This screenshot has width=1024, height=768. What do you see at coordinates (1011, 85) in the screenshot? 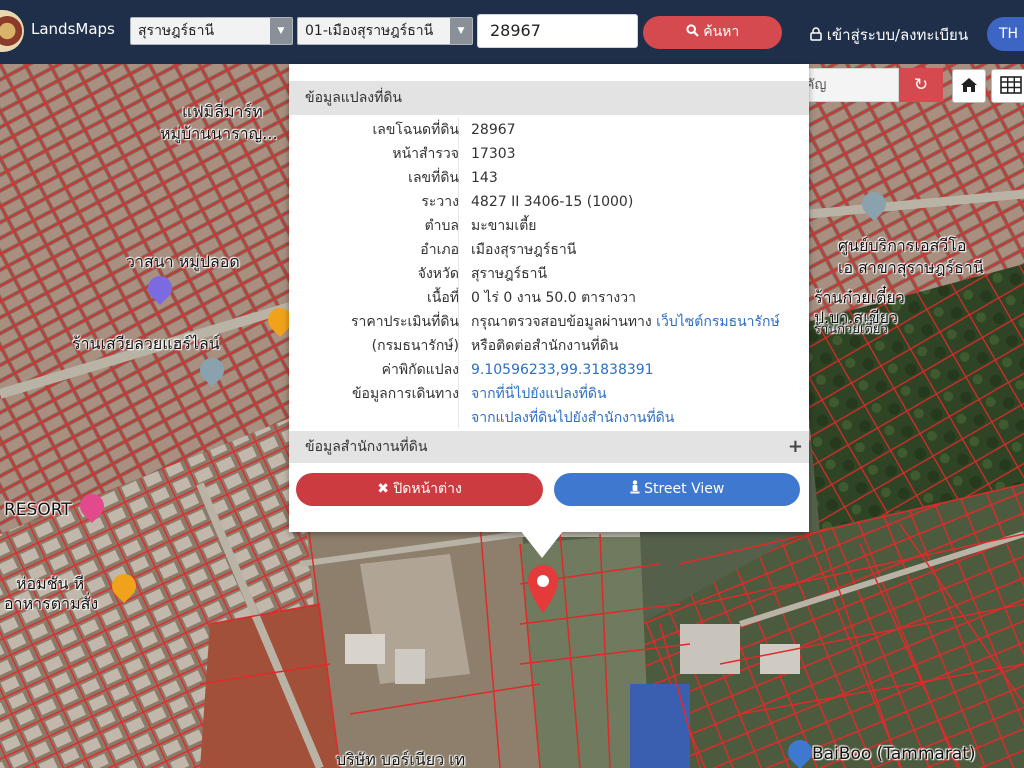
I see `grid-icon` at bounding box center [1011, 85].